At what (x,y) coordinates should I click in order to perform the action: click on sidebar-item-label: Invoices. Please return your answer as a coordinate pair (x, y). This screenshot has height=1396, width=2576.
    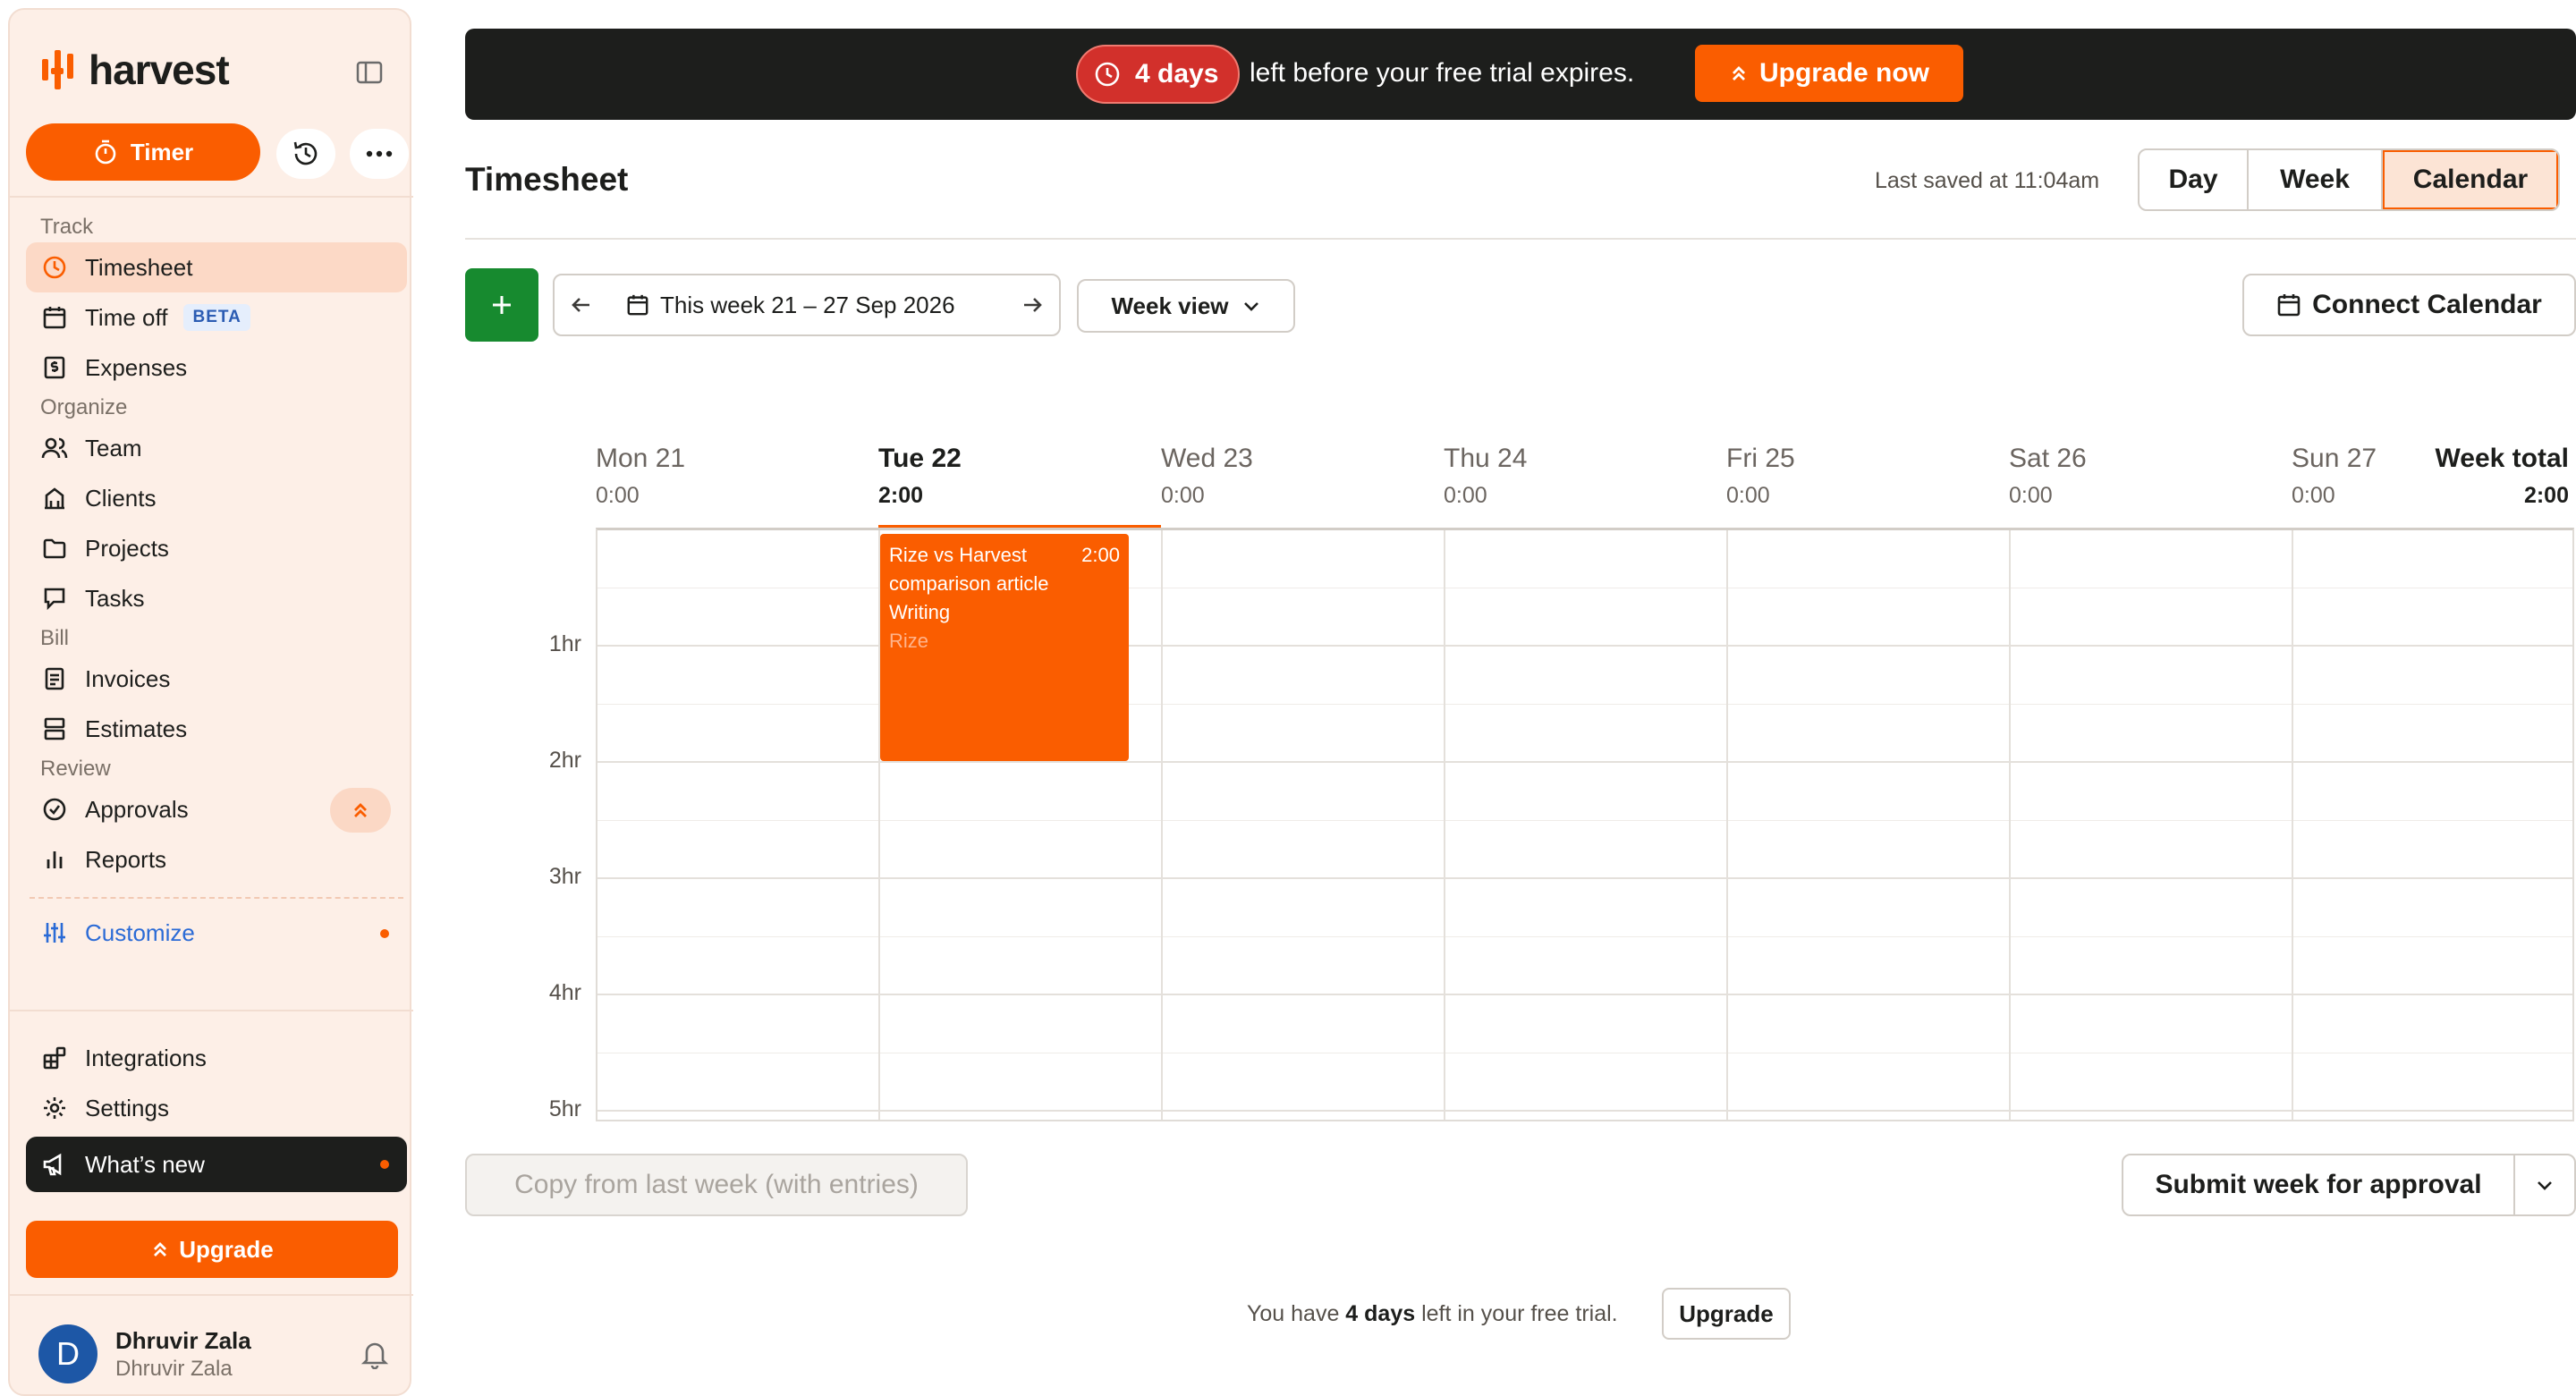
    Looking at the image, I should click on (128, 678).